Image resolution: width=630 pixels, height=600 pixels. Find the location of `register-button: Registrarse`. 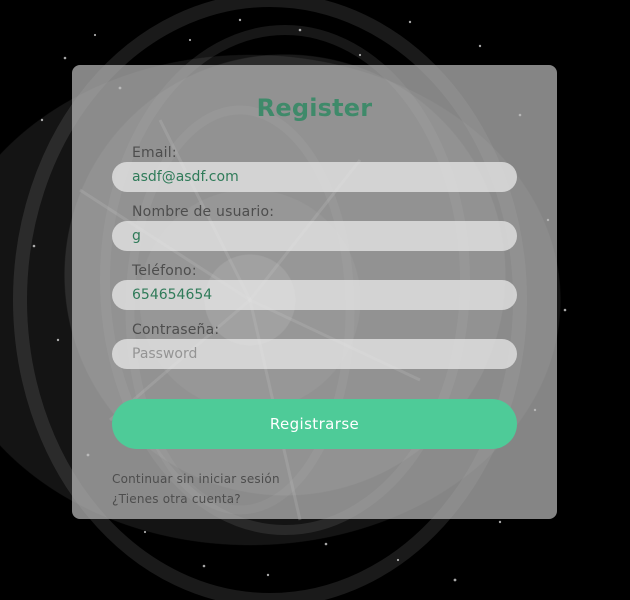

register-button: Registrarse is located at coordinates (314, 424).